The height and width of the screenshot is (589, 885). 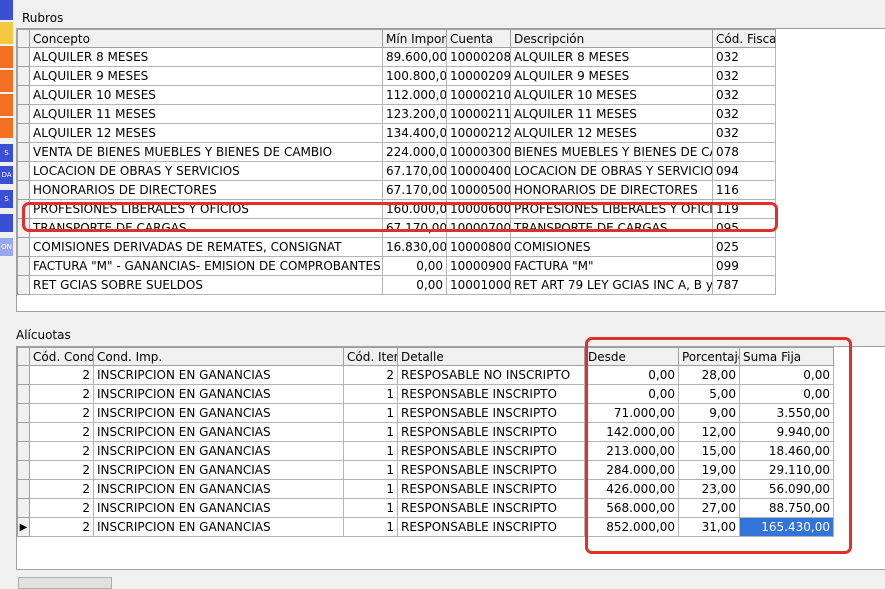 What do you see at coordinates (6, 247) in the screenshot?
I see `toolbar-tab-on: ON` at bounding box center [6, 247].